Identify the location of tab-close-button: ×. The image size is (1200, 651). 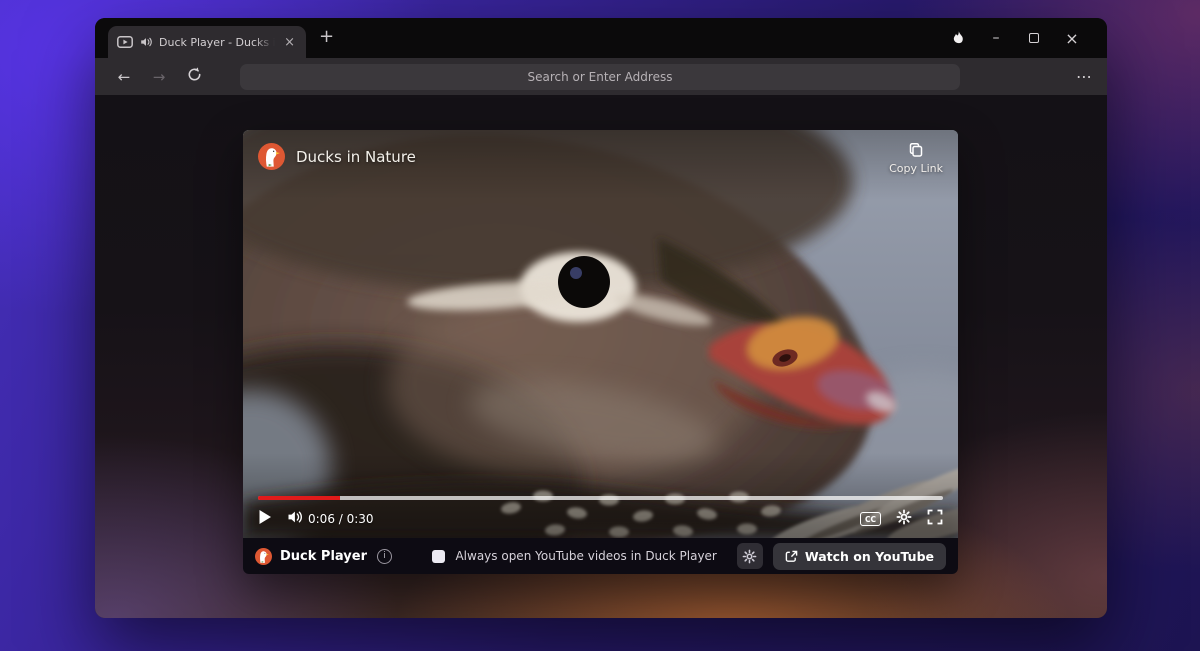
(289, 42).